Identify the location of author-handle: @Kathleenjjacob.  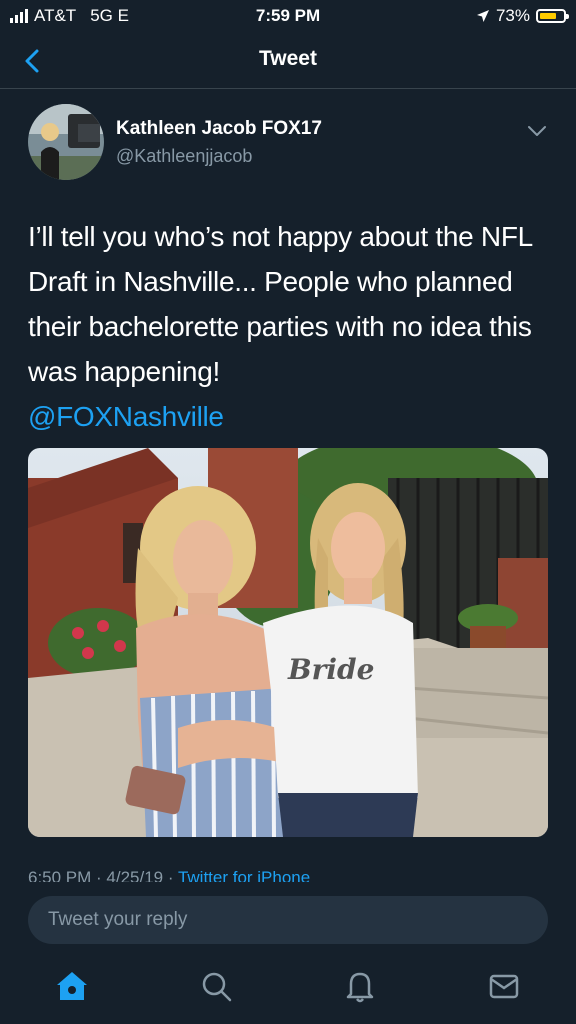
(184, 156).